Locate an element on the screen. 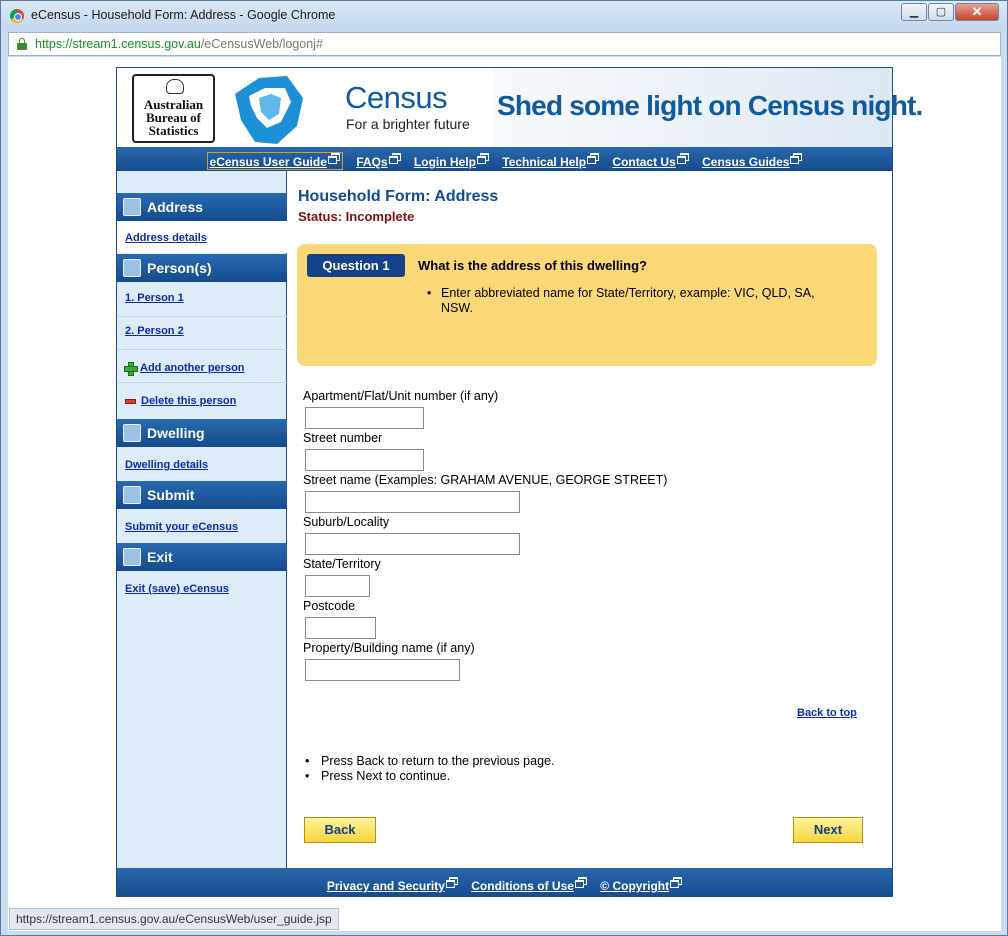 The height and width of the screenshot is (936, 1008). nav-census-guides: Census Guides is located at coordinates (752, 161).